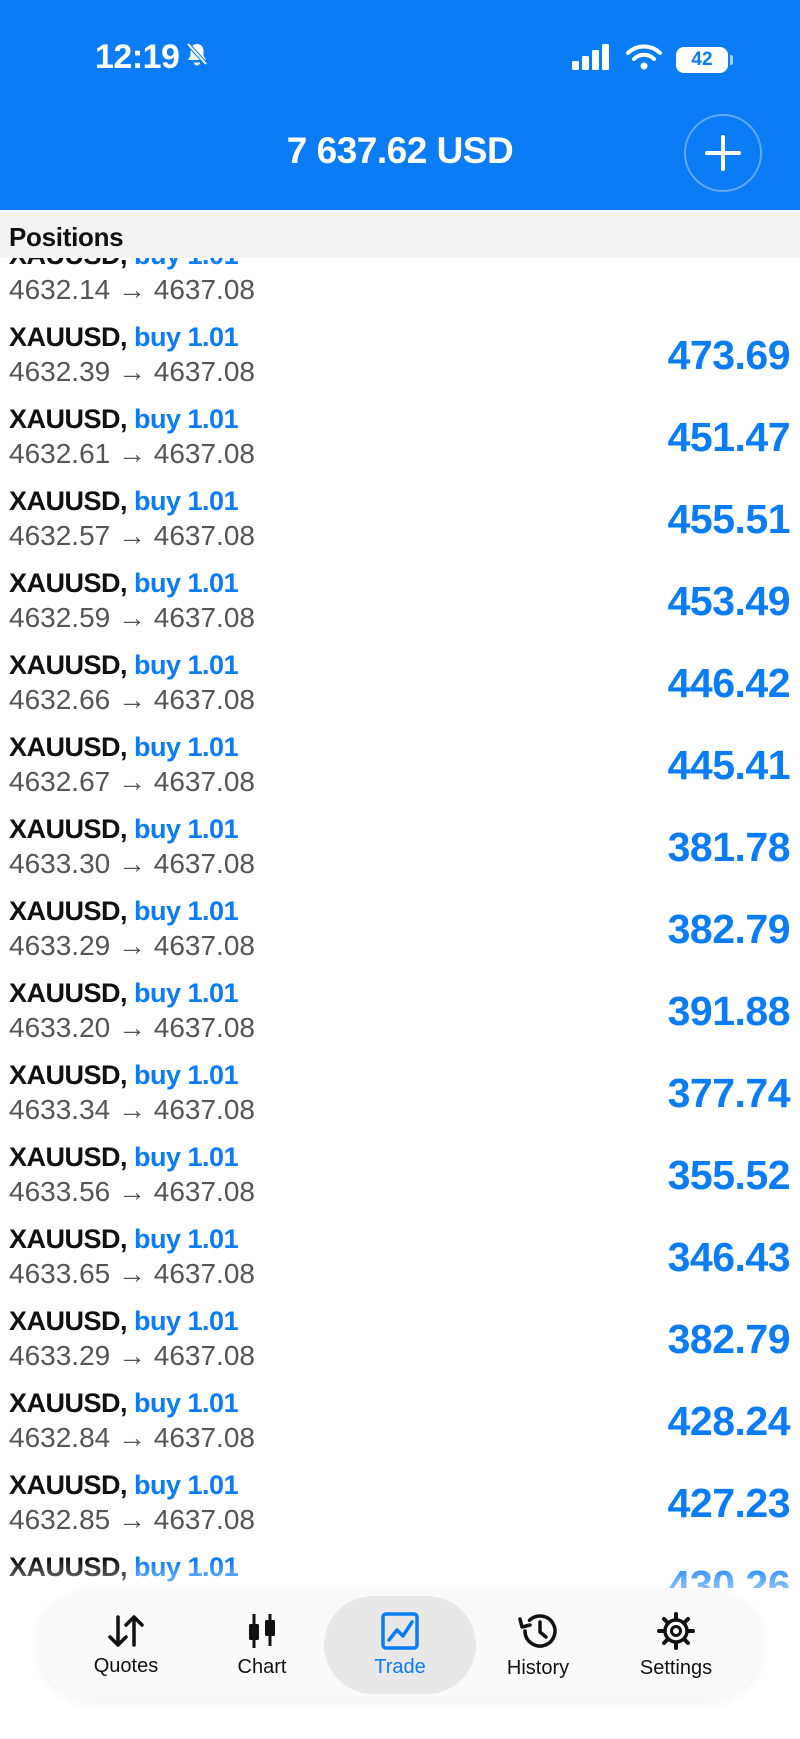 The width and height of the screenshot is (800, 1739). I want to click on position-profit: 473.69, so click(729, 355).